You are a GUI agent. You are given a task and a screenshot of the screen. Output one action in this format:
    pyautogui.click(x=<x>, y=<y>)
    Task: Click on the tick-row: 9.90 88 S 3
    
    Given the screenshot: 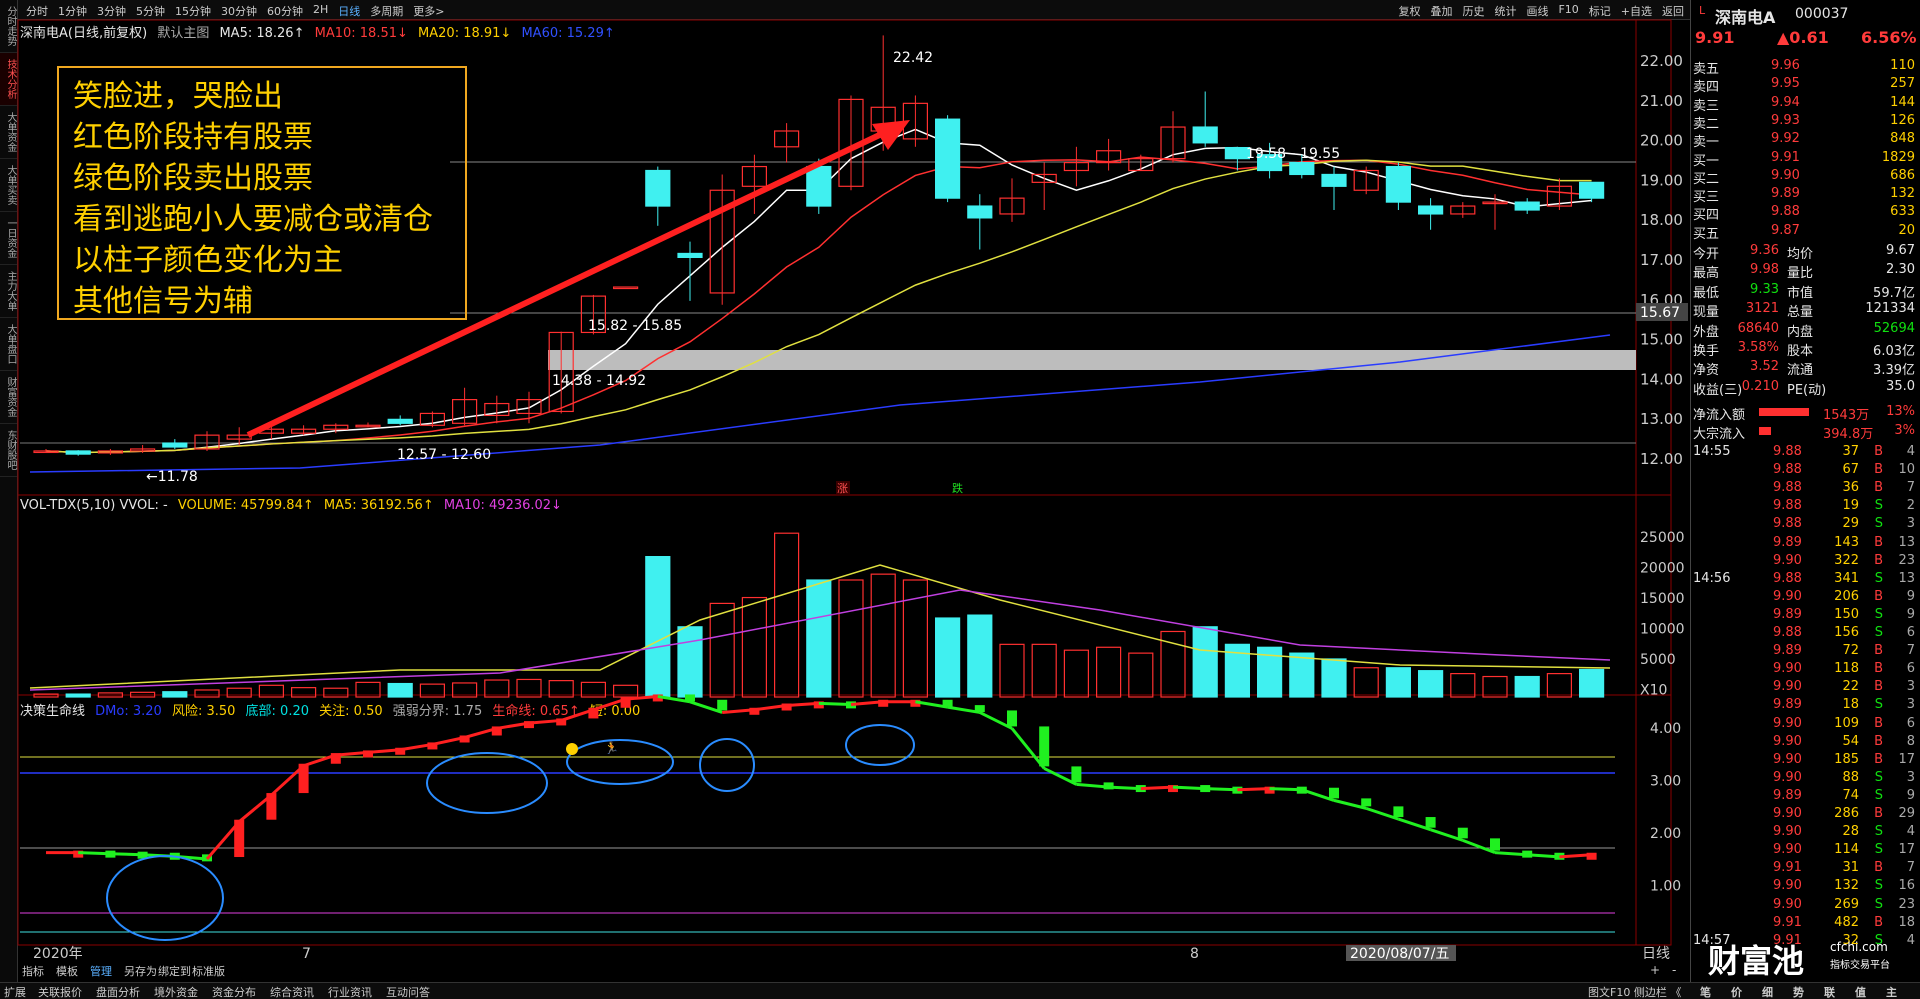 What is the action you would take?
    pyautogui.click(x=1805, y=779)
    